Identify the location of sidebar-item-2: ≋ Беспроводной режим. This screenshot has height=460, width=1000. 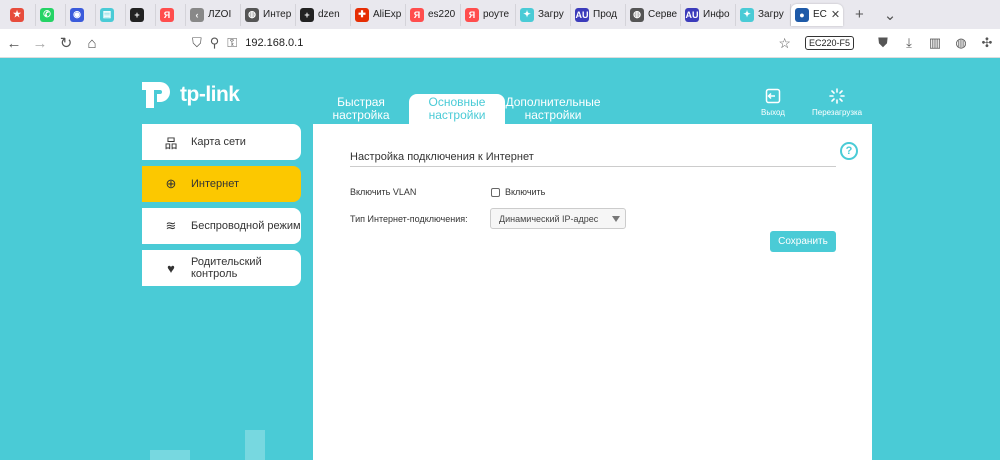
(221, 226).